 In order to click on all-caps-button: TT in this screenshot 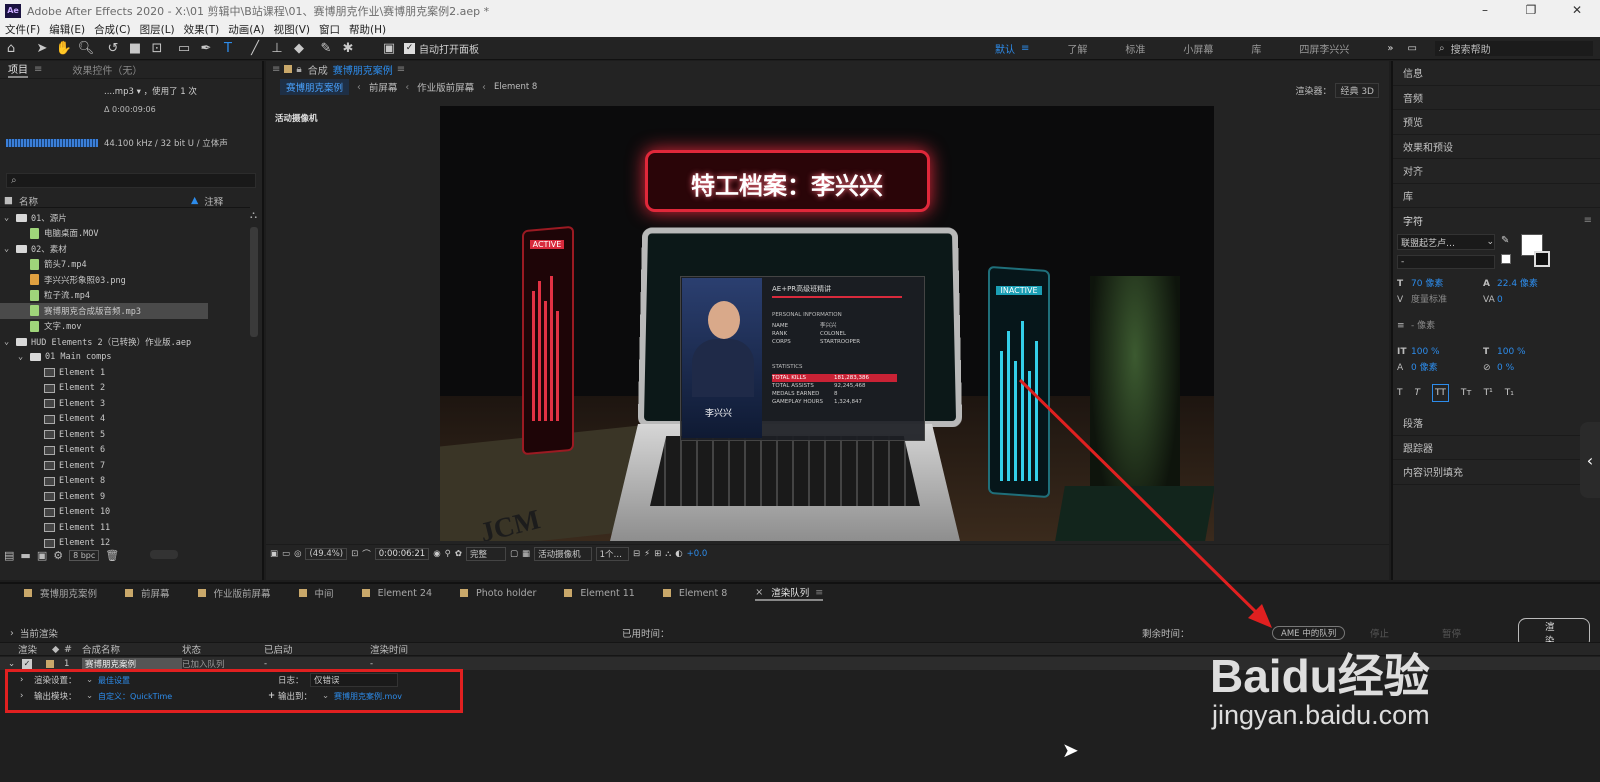, I will do `click(1440, 393)`.